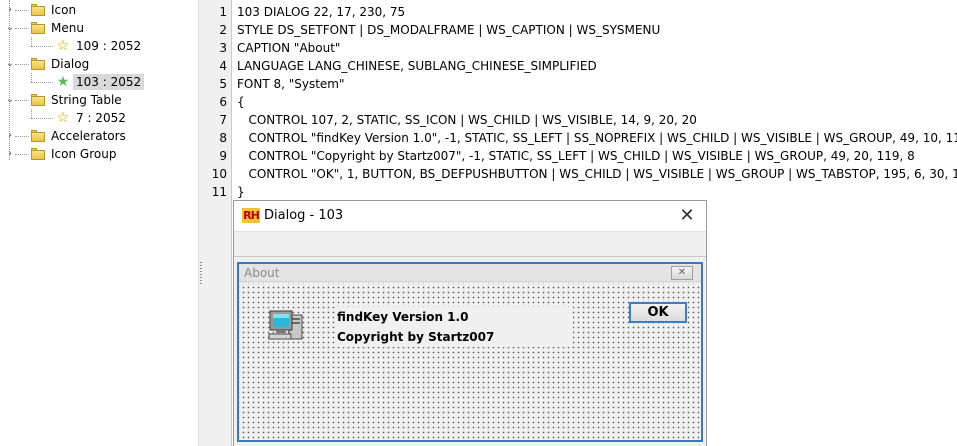 This screenshot has width=957, height=446. What do you see at coordinates (251, 215) in the screenshot?
I see `app-logo-icon: RH` at bounding box center [251, 215].